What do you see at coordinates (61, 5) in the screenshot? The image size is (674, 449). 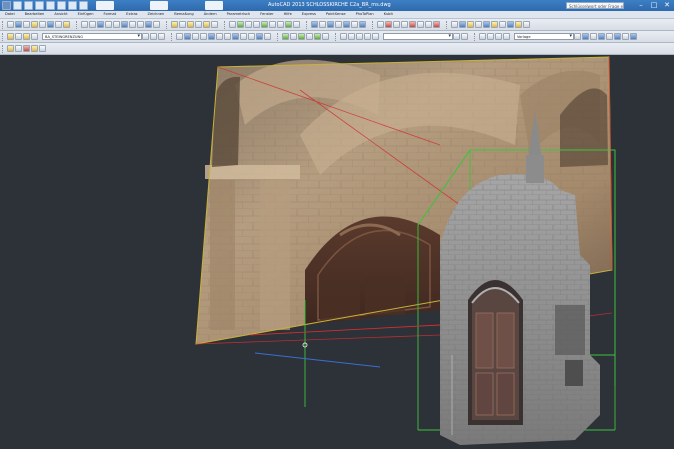 I see `plot-icon` at bounding box center [61, 5].